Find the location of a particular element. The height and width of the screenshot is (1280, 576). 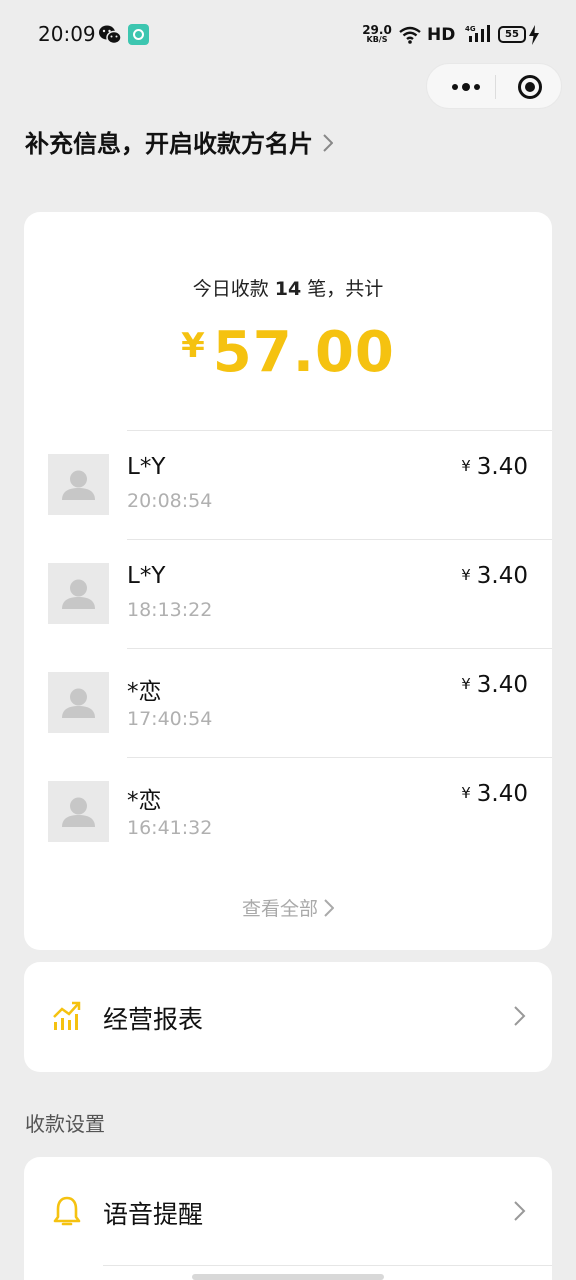

payment-settings-card: 语音提醒 is located at coordinates (288, 1218).